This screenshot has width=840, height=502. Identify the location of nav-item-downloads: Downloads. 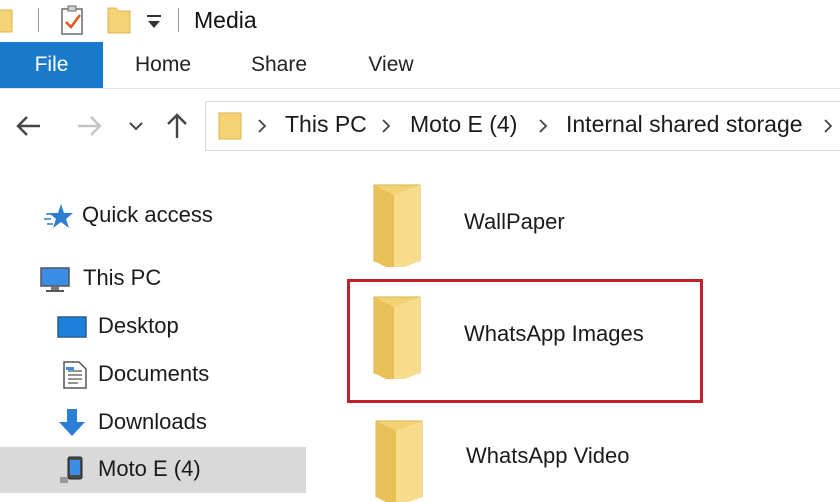
(155, 423).